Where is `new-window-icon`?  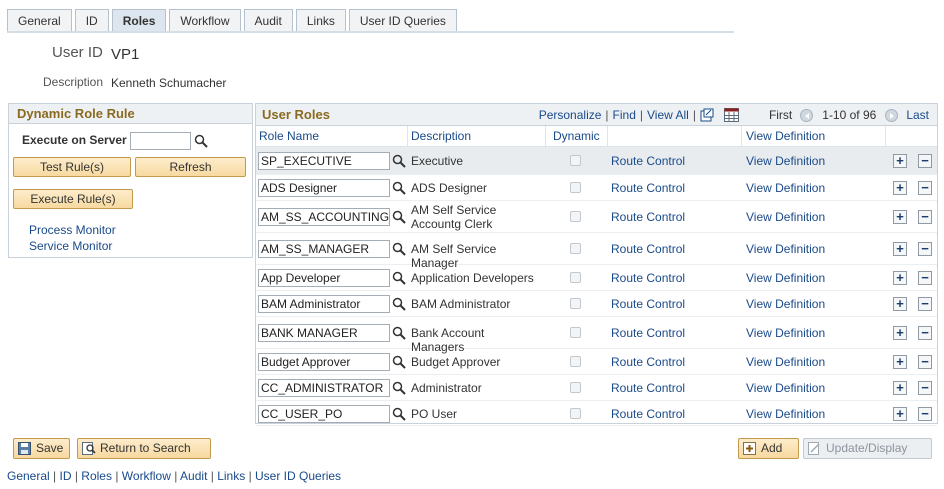 new-window-icon is located at coordinates (707, 115).